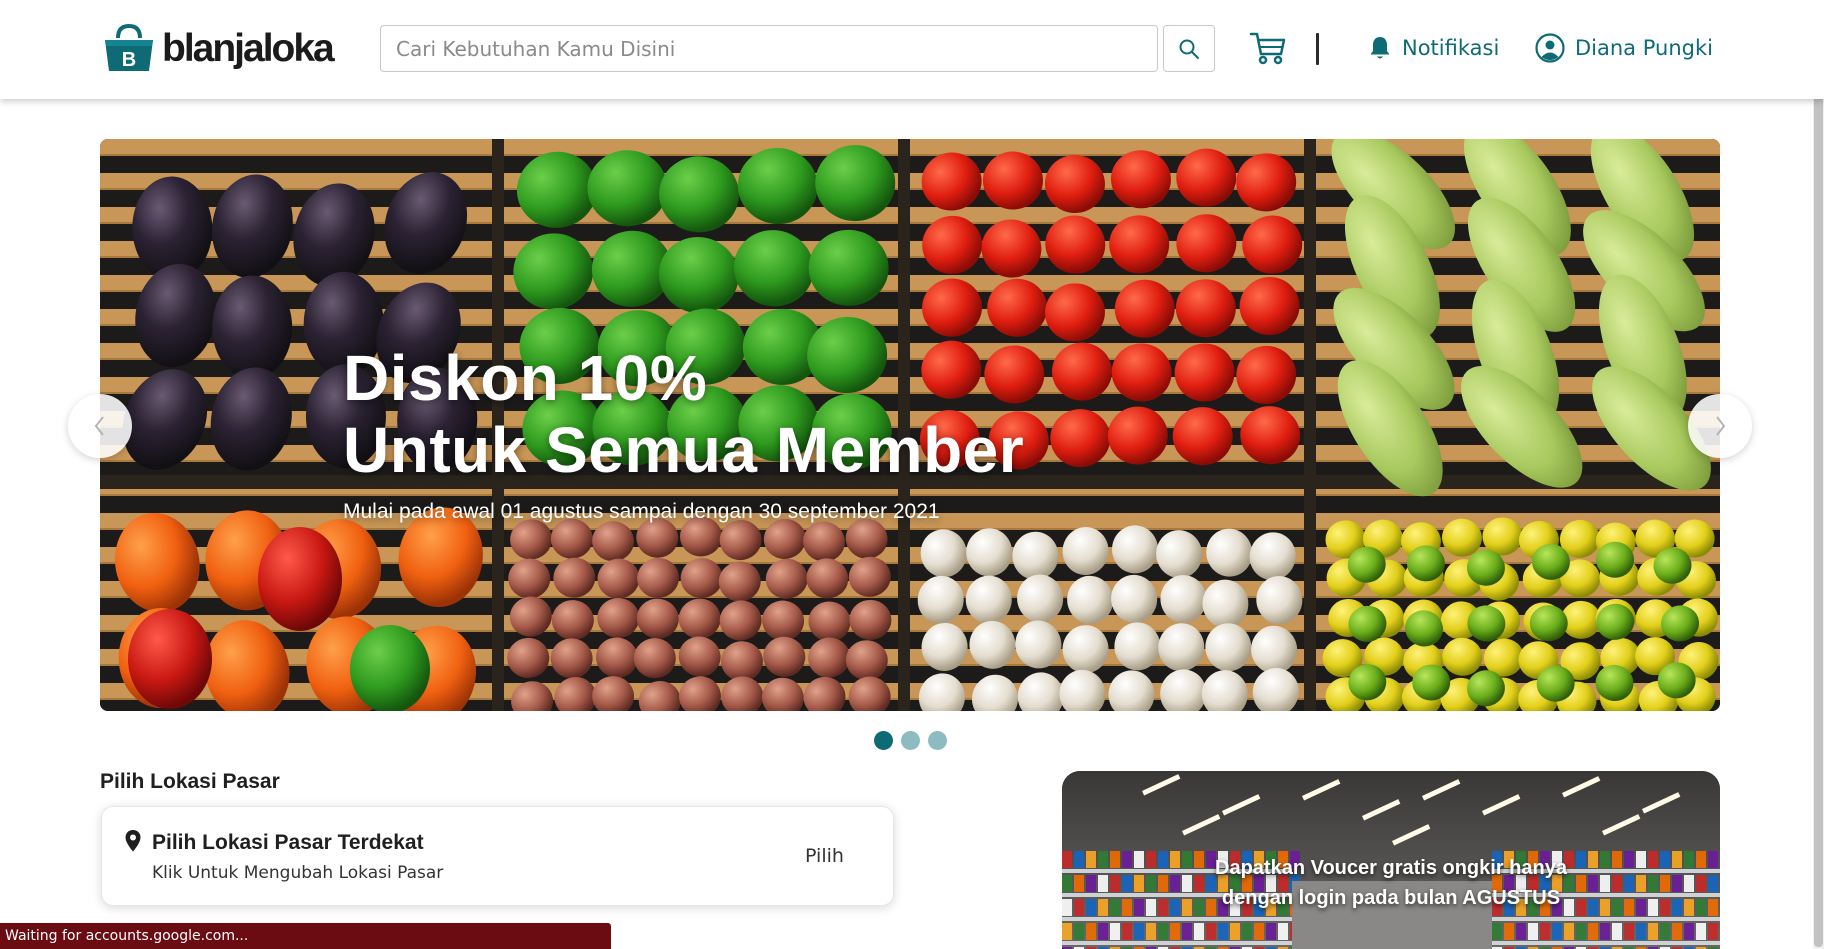 This screenshot has width=1824, height=949. Describe the element at coordinates (1550, 48) in the screenshot. I see `user-circle-icon` at that location.